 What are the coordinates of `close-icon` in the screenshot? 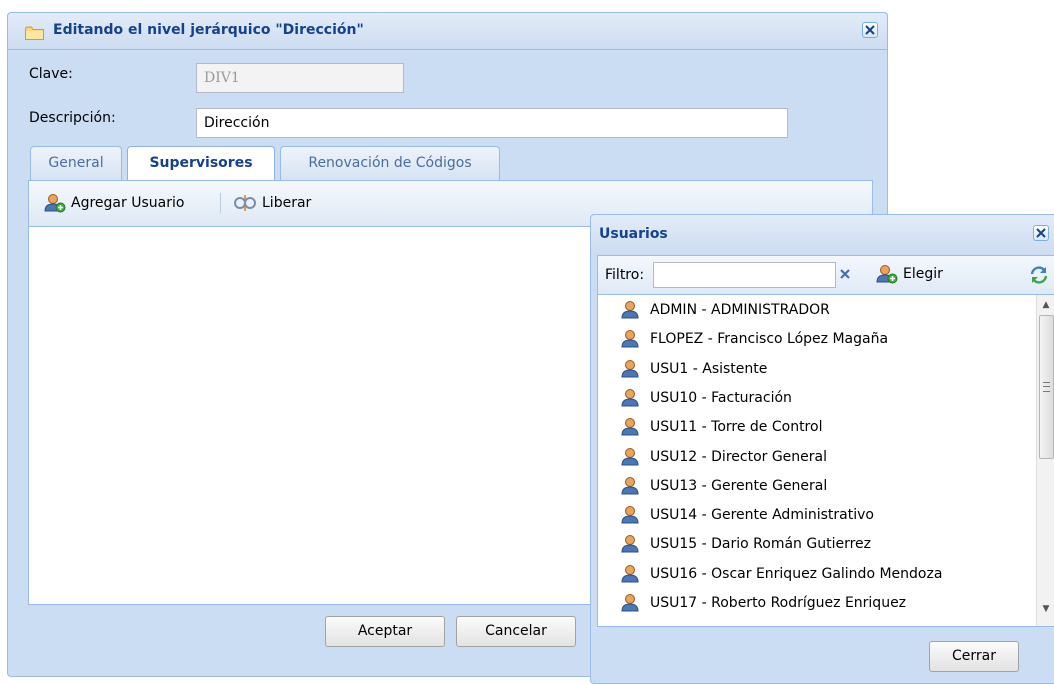 It's located at (870, 30).